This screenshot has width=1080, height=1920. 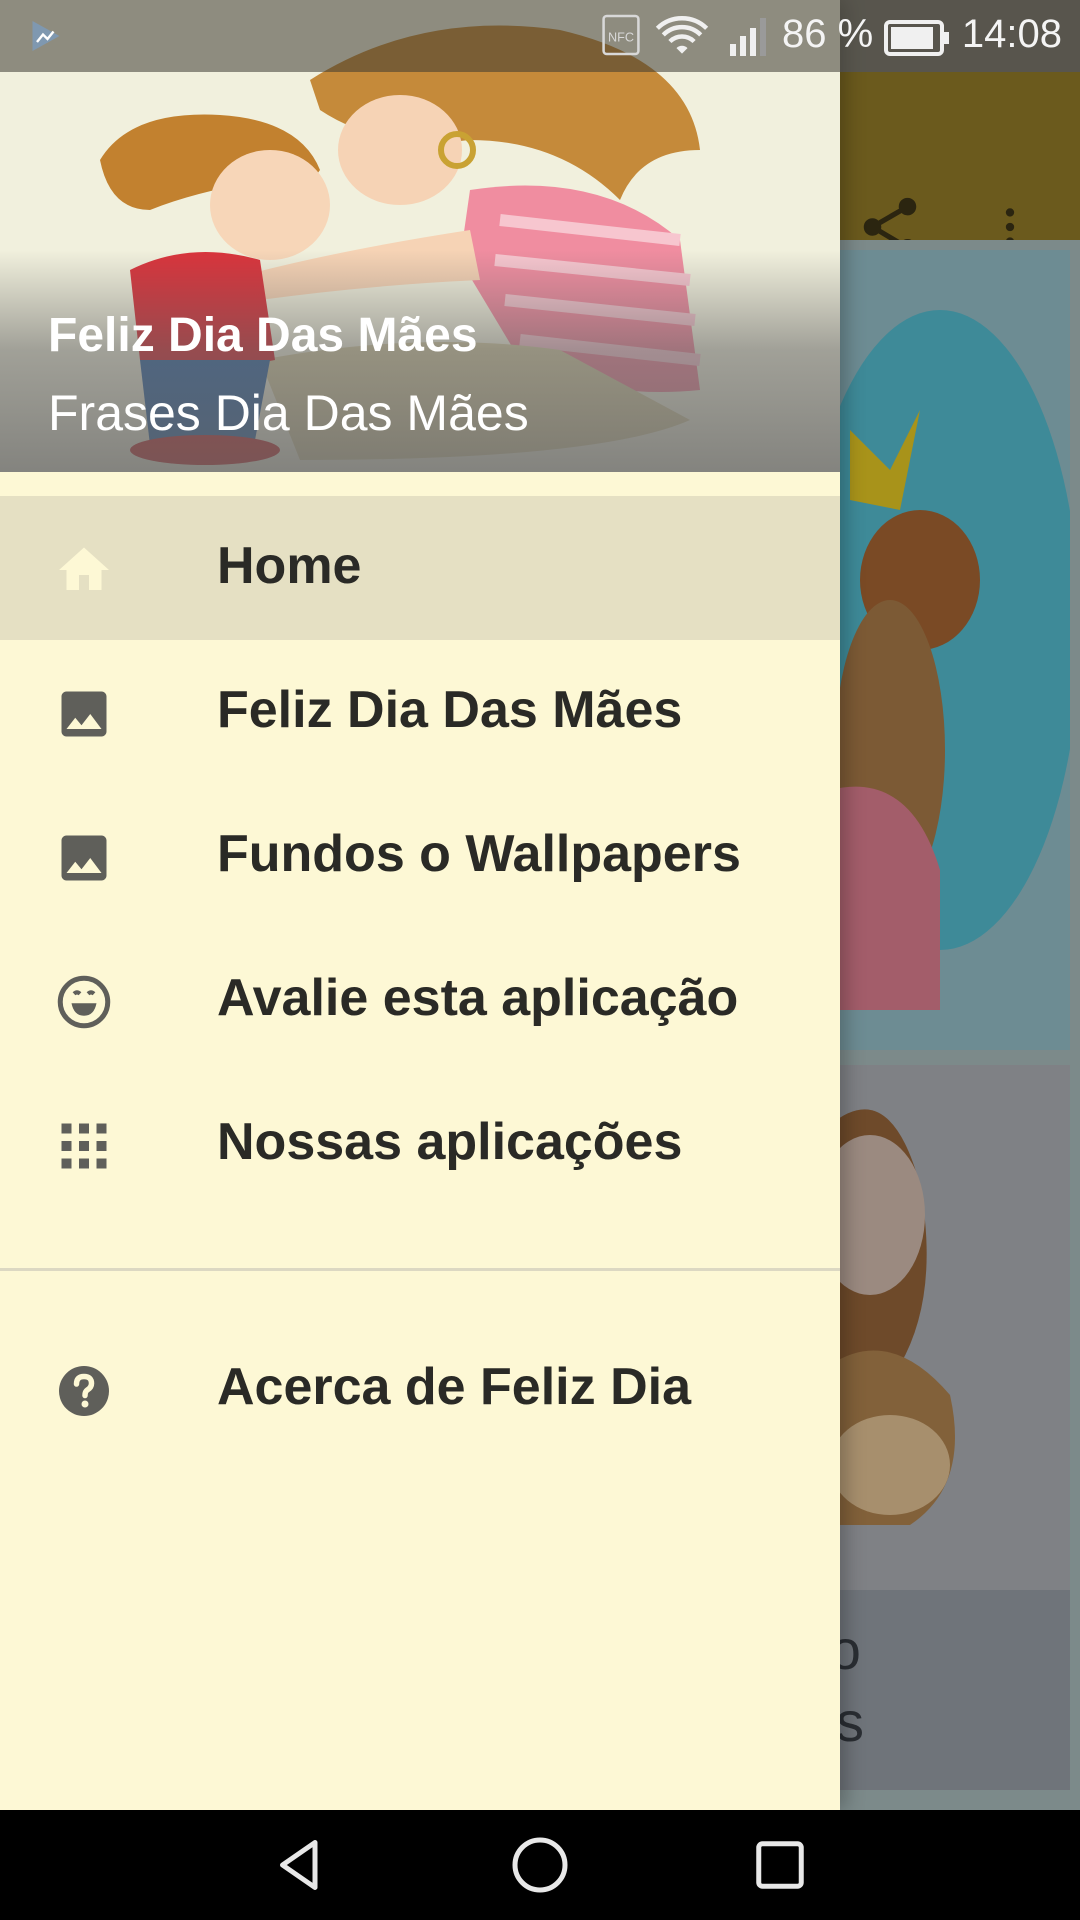 I want to click on system-nav-bar, so click(x=540, y=1865).